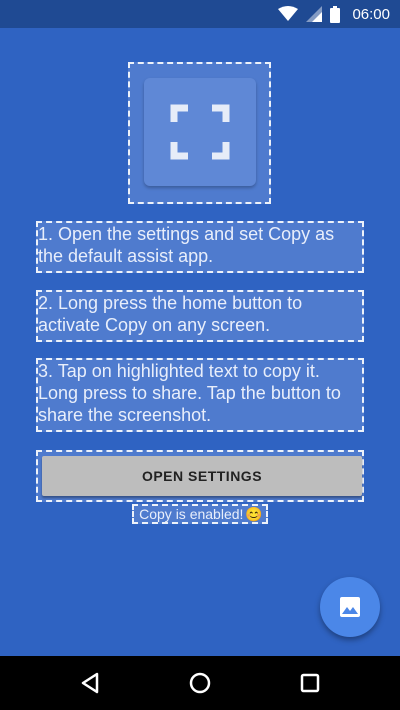 This screenshot has width=400, height=710. I want to click on status-icons: 06:00, so click(334, 14).